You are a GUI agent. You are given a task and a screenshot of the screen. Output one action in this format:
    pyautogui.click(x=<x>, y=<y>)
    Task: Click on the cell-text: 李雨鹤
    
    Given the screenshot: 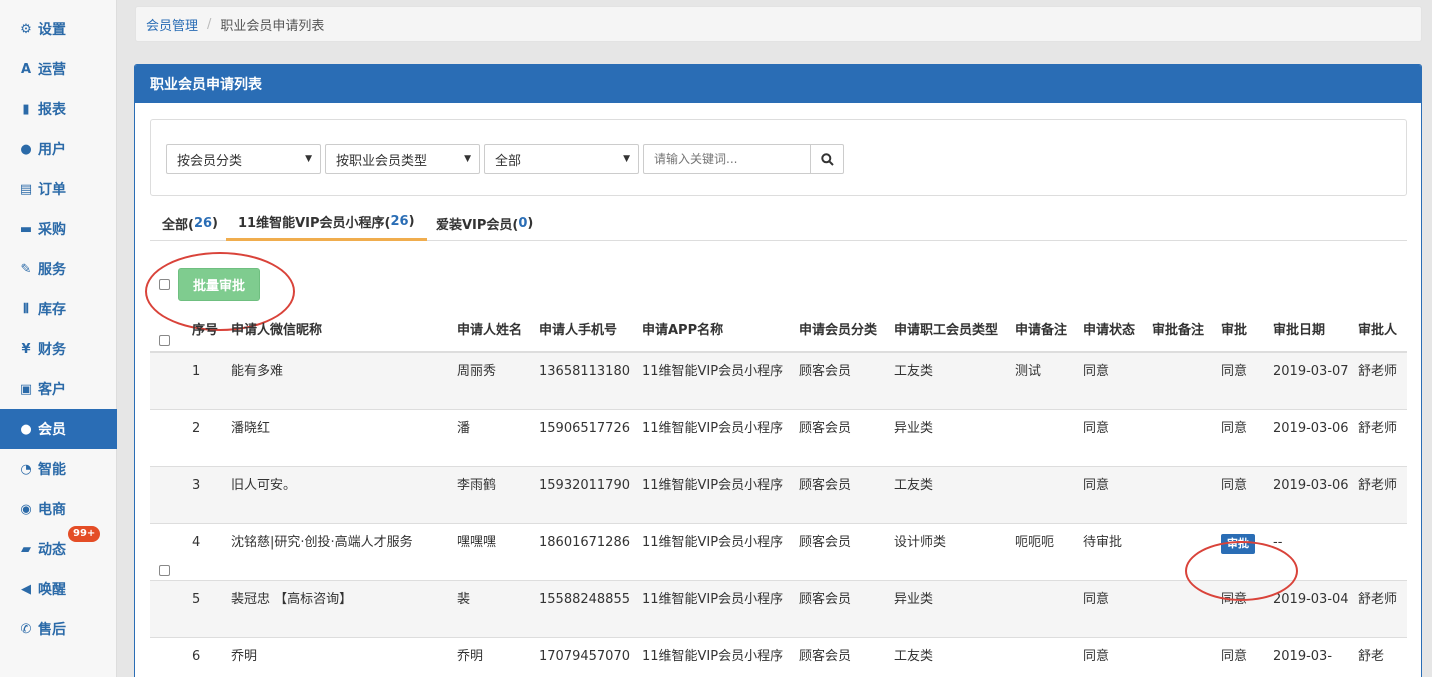 What is the action you would take?
    pyautogui.click(x=477, y=485)
    